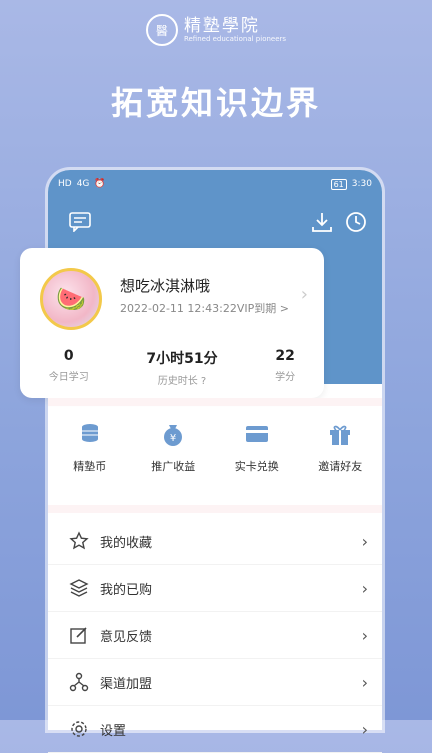 The image size is (432, 753). Describe the element at coordinates (79, 541) in the screenshot. I see `star-icon` at that location.